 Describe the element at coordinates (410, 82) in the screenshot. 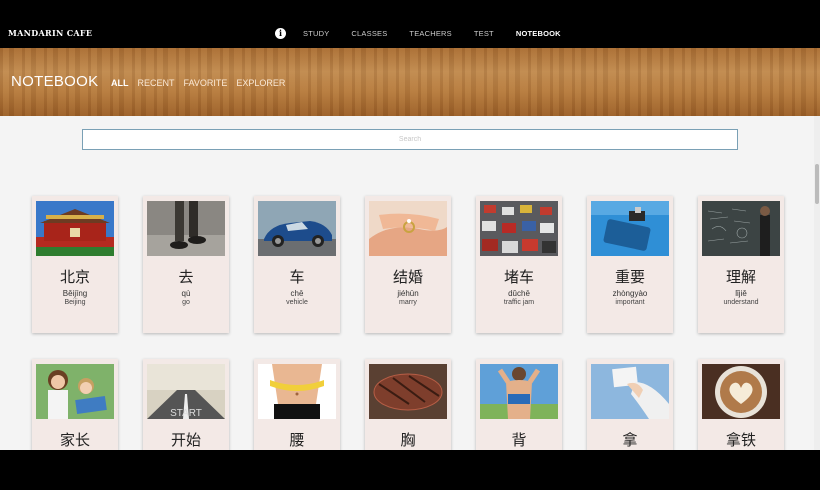

I see `notebook-header: NOTEBOOK ALL RECENT FAVORITE EXPLORER` at that location.